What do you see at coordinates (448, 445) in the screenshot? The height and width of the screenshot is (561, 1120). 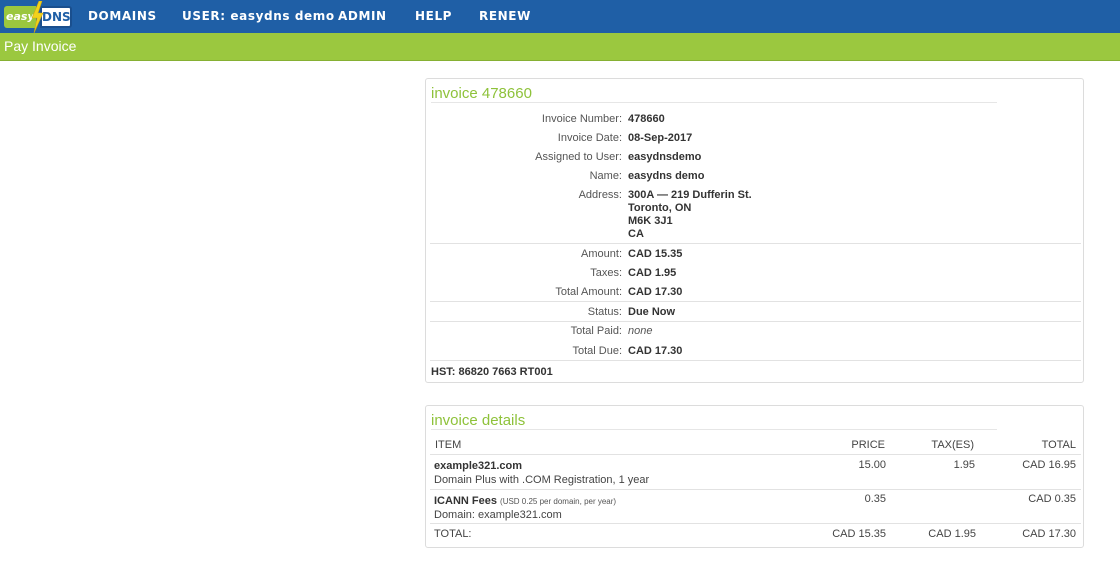 I see `column-header-item: ITEM` at bounding box center [448, 445].